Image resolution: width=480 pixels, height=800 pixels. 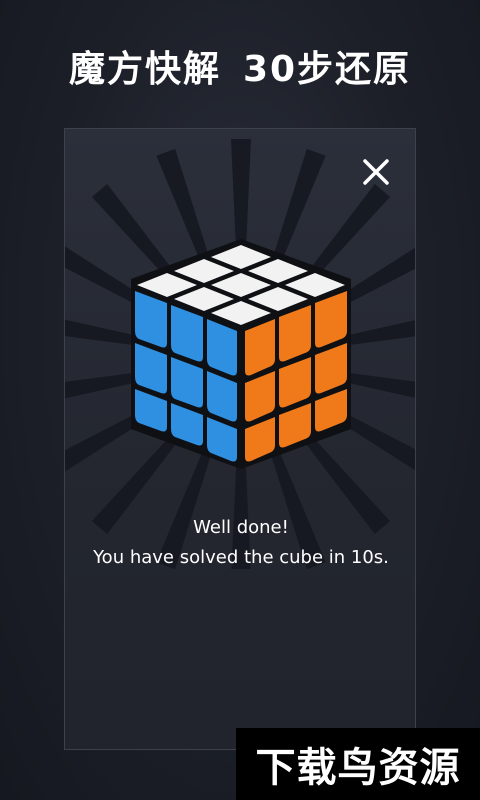 I want to click on page-title: 魔方快解 30步还原, so click(x=240, y=66).